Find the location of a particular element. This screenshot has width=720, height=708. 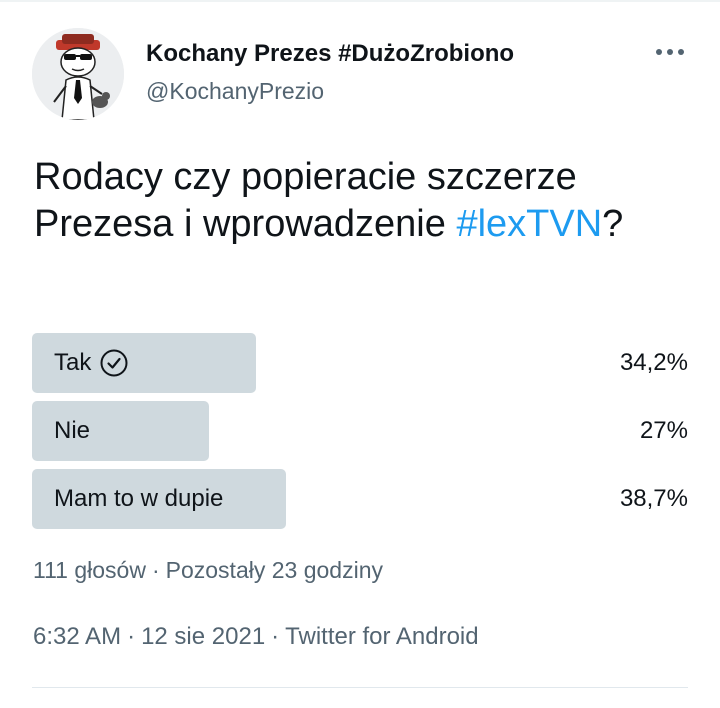

poll-option-percent: 34,2% is located at coordinates (653, 362).